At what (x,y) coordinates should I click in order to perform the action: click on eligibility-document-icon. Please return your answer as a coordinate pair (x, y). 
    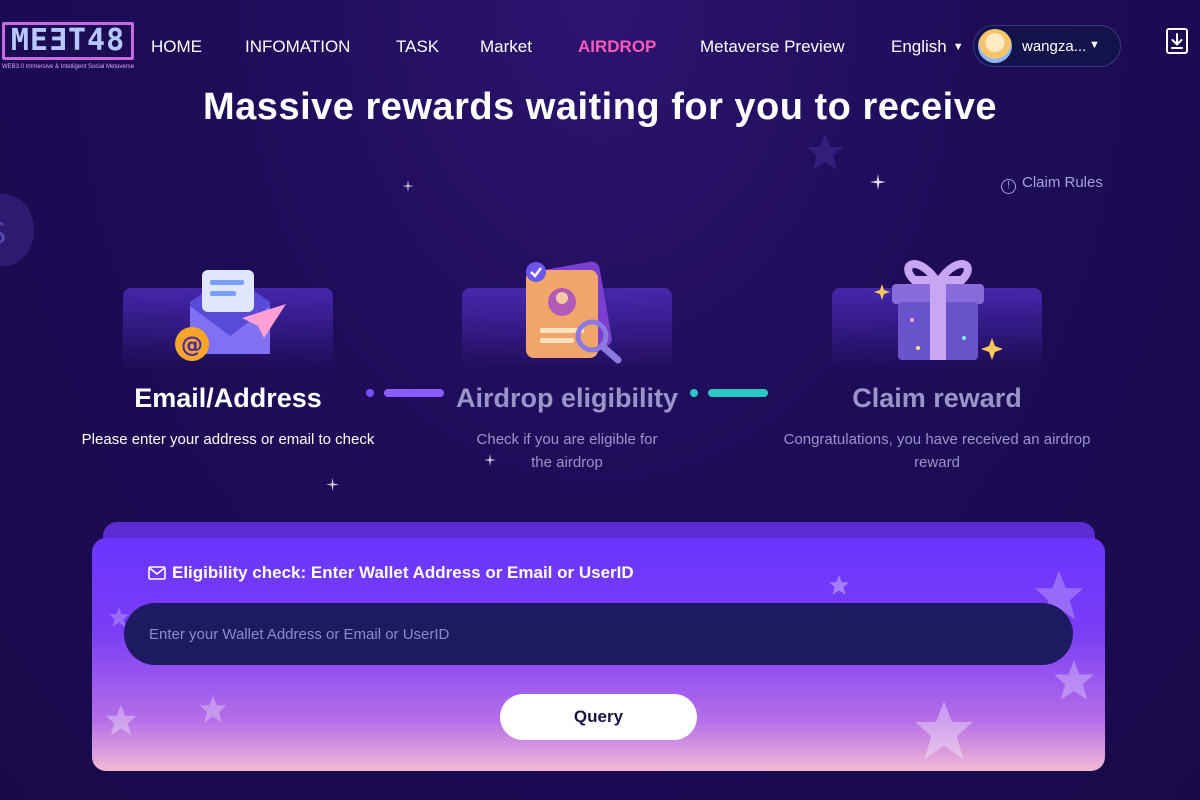
    Looking at the image, I should click on (574, 312).